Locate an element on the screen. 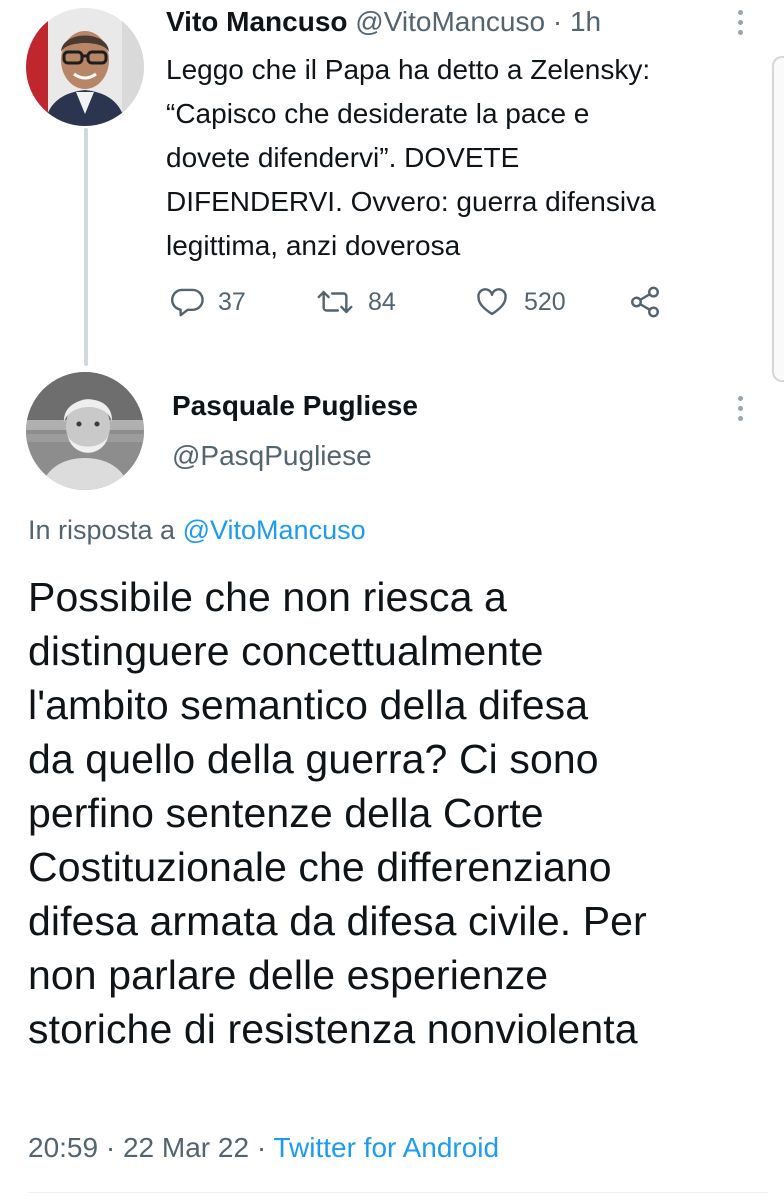  text-line: da quello della guerra? Ci sono is located at coordinates (313, 759).